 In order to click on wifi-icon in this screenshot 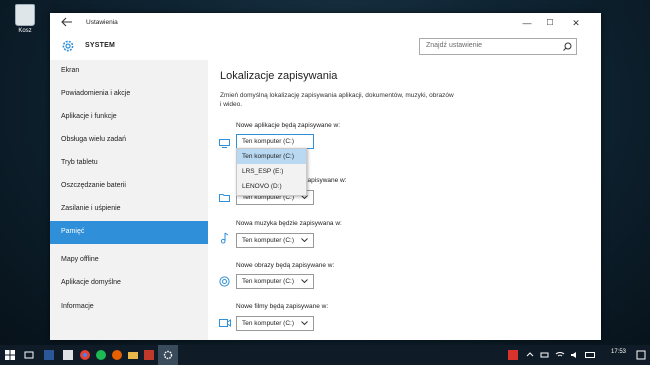, I will do `click(560, 355)`.